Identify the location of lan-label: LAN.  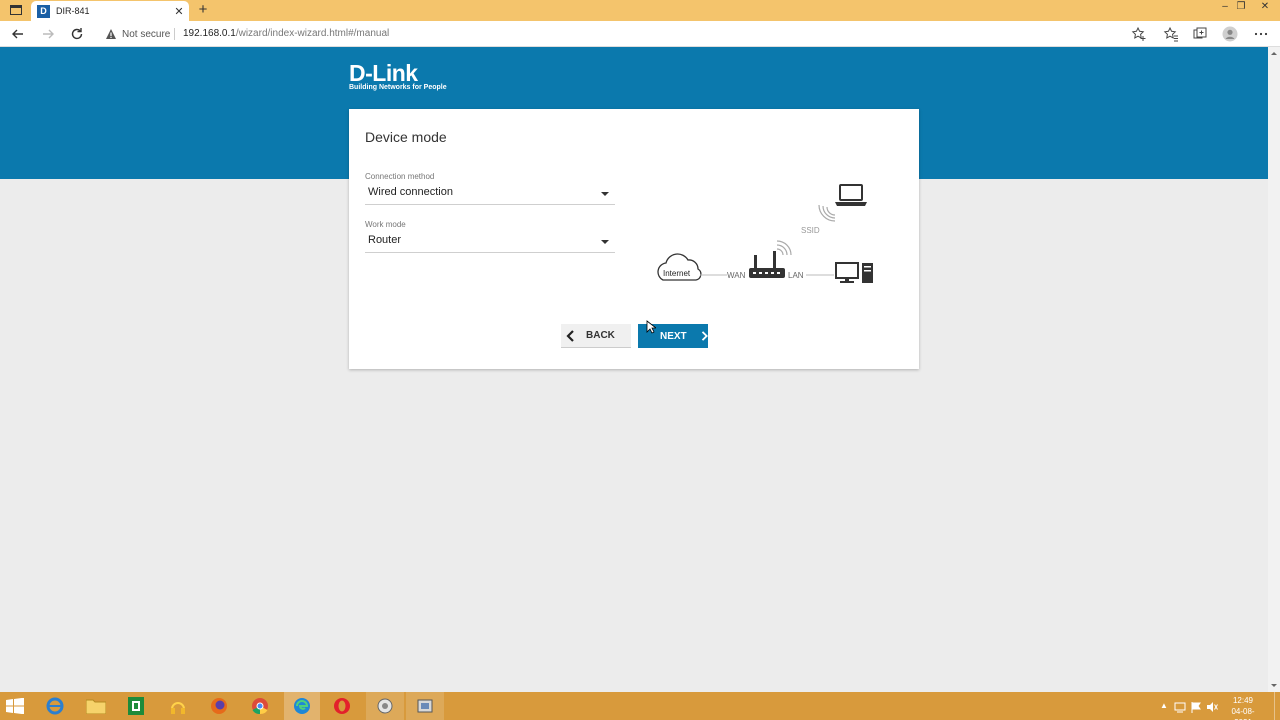
(796, 275).